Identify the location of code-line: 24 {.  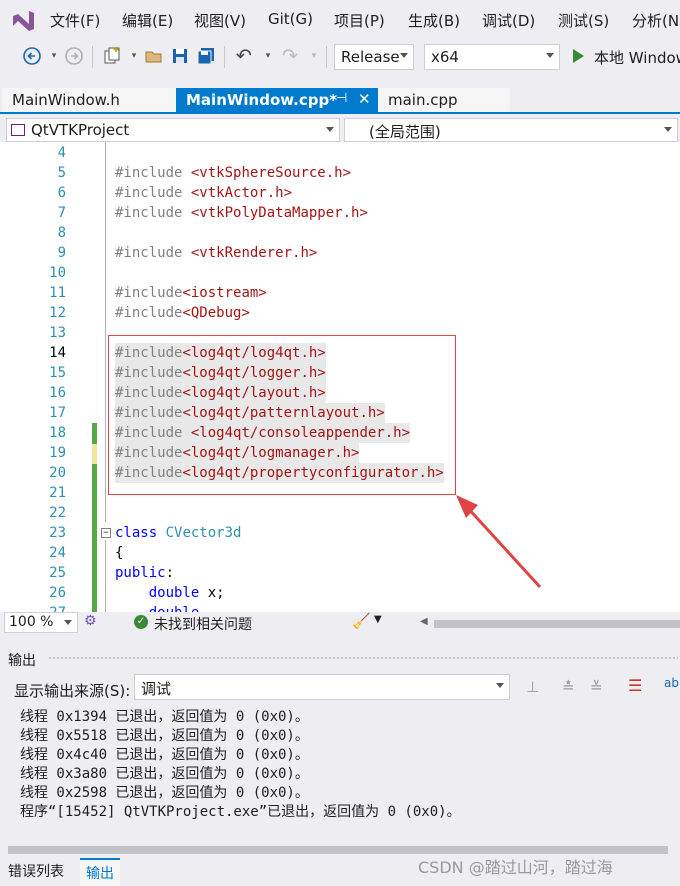
(340, 553).